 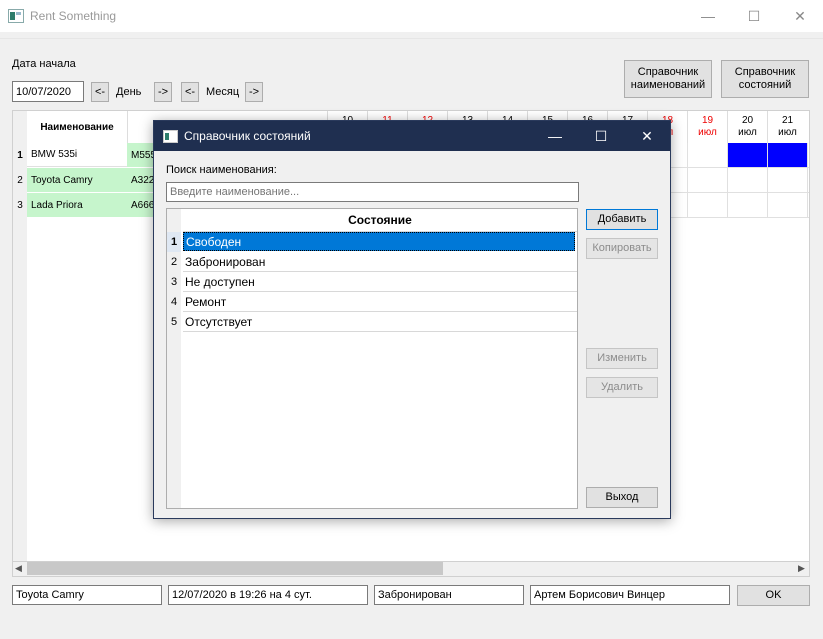 I want to click on search-input, so click(x=372, y=192).